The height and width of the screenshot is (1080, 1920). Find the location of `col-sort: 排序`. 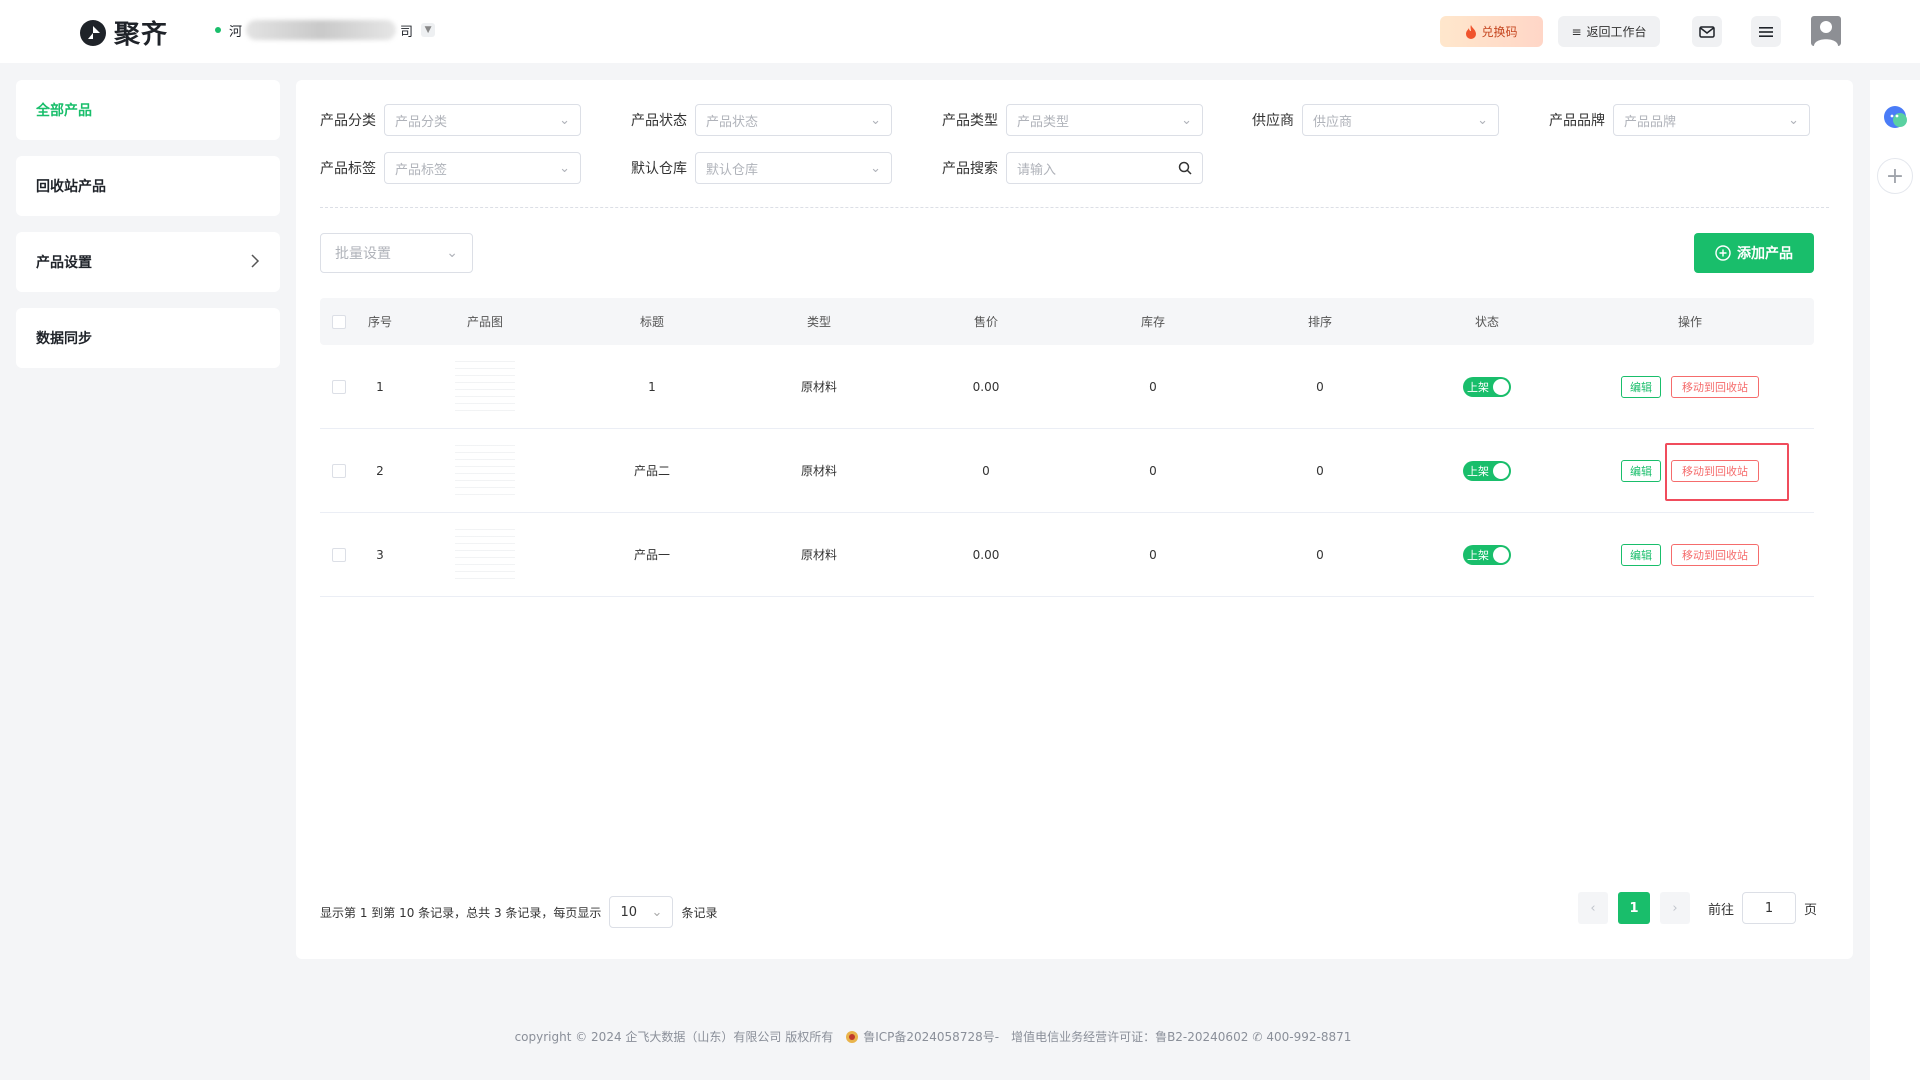

col-sort: 排序 is located at coordinates (1319, 322).